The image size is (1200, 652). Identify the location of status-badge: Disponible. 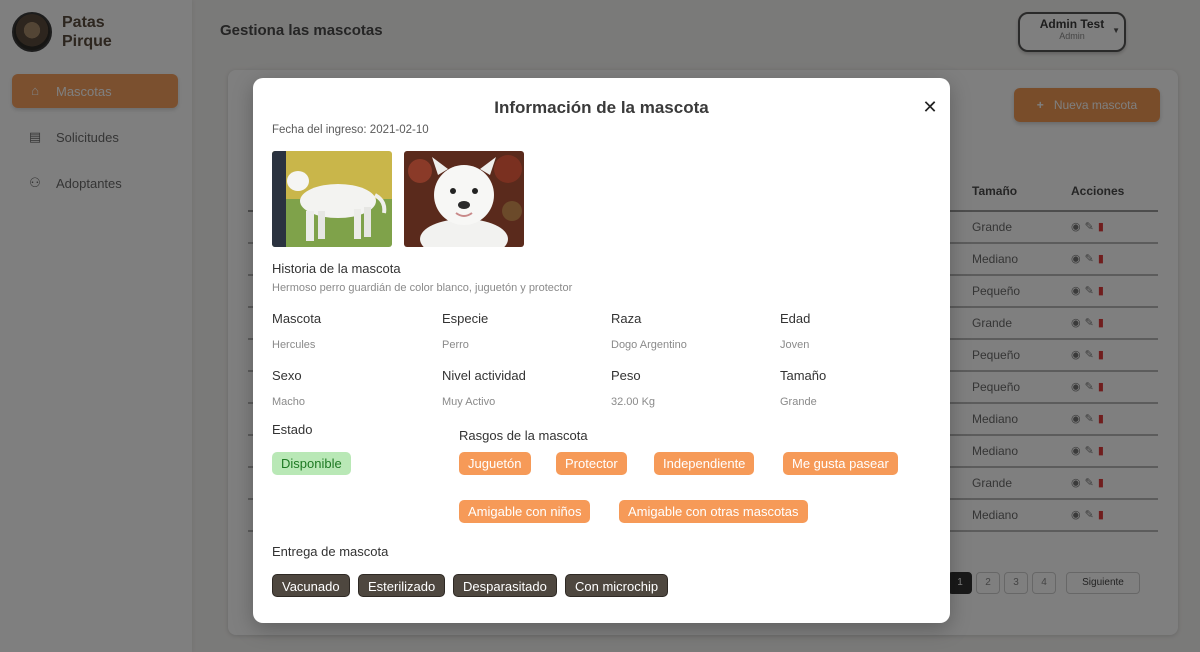
(311, 463).